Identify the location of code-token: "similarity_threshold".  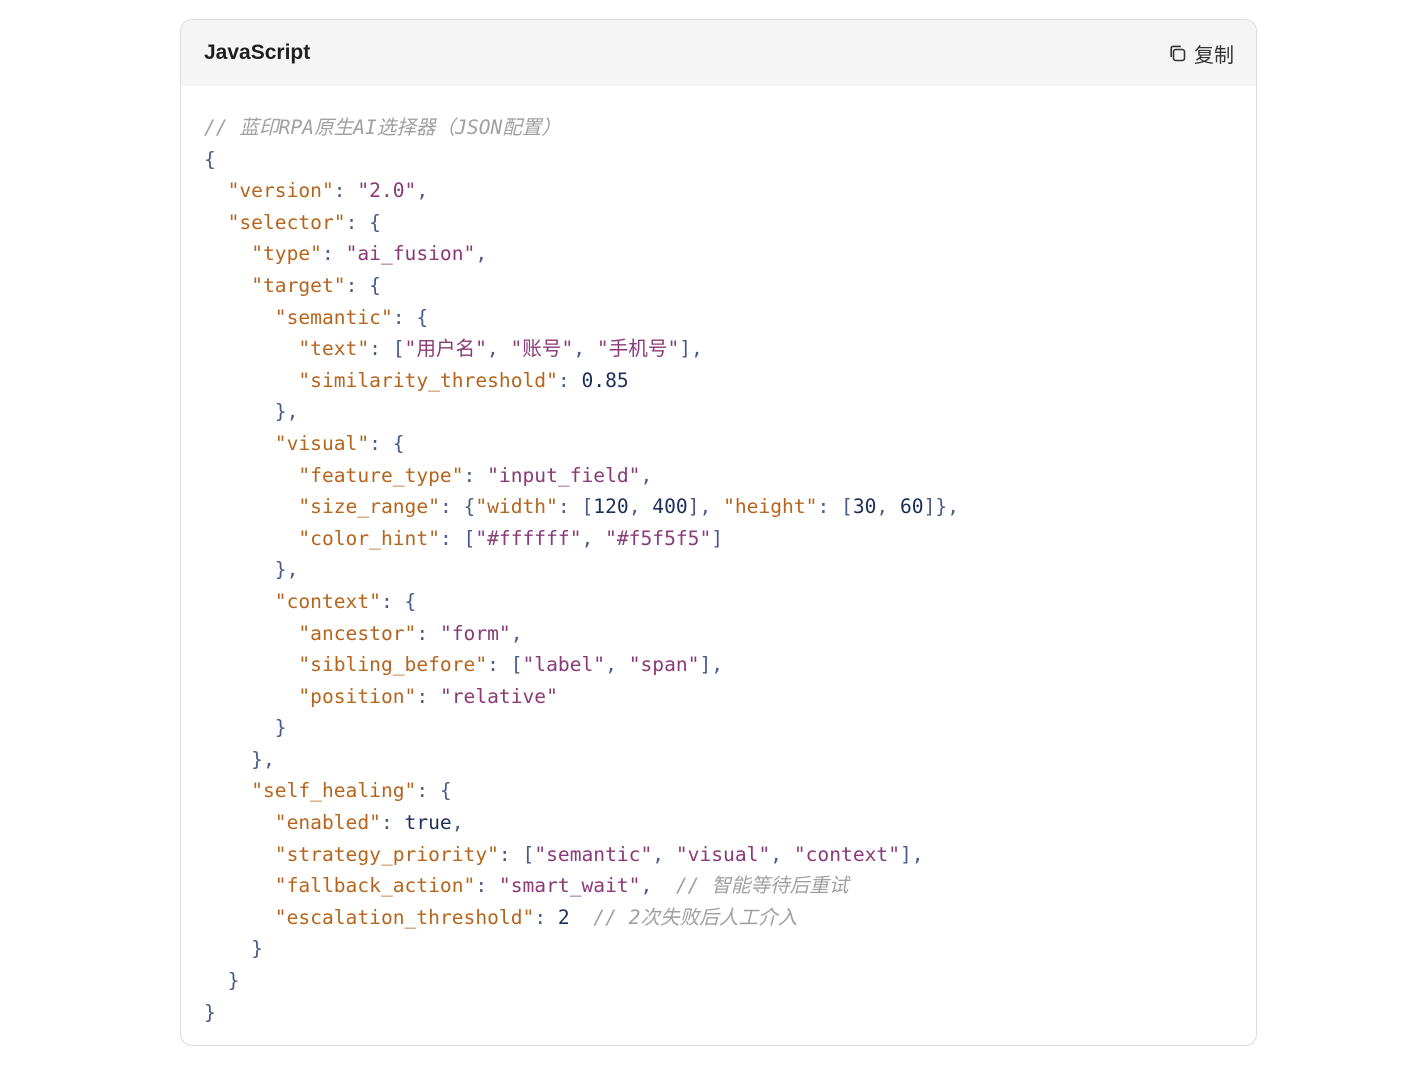
(428, 380).